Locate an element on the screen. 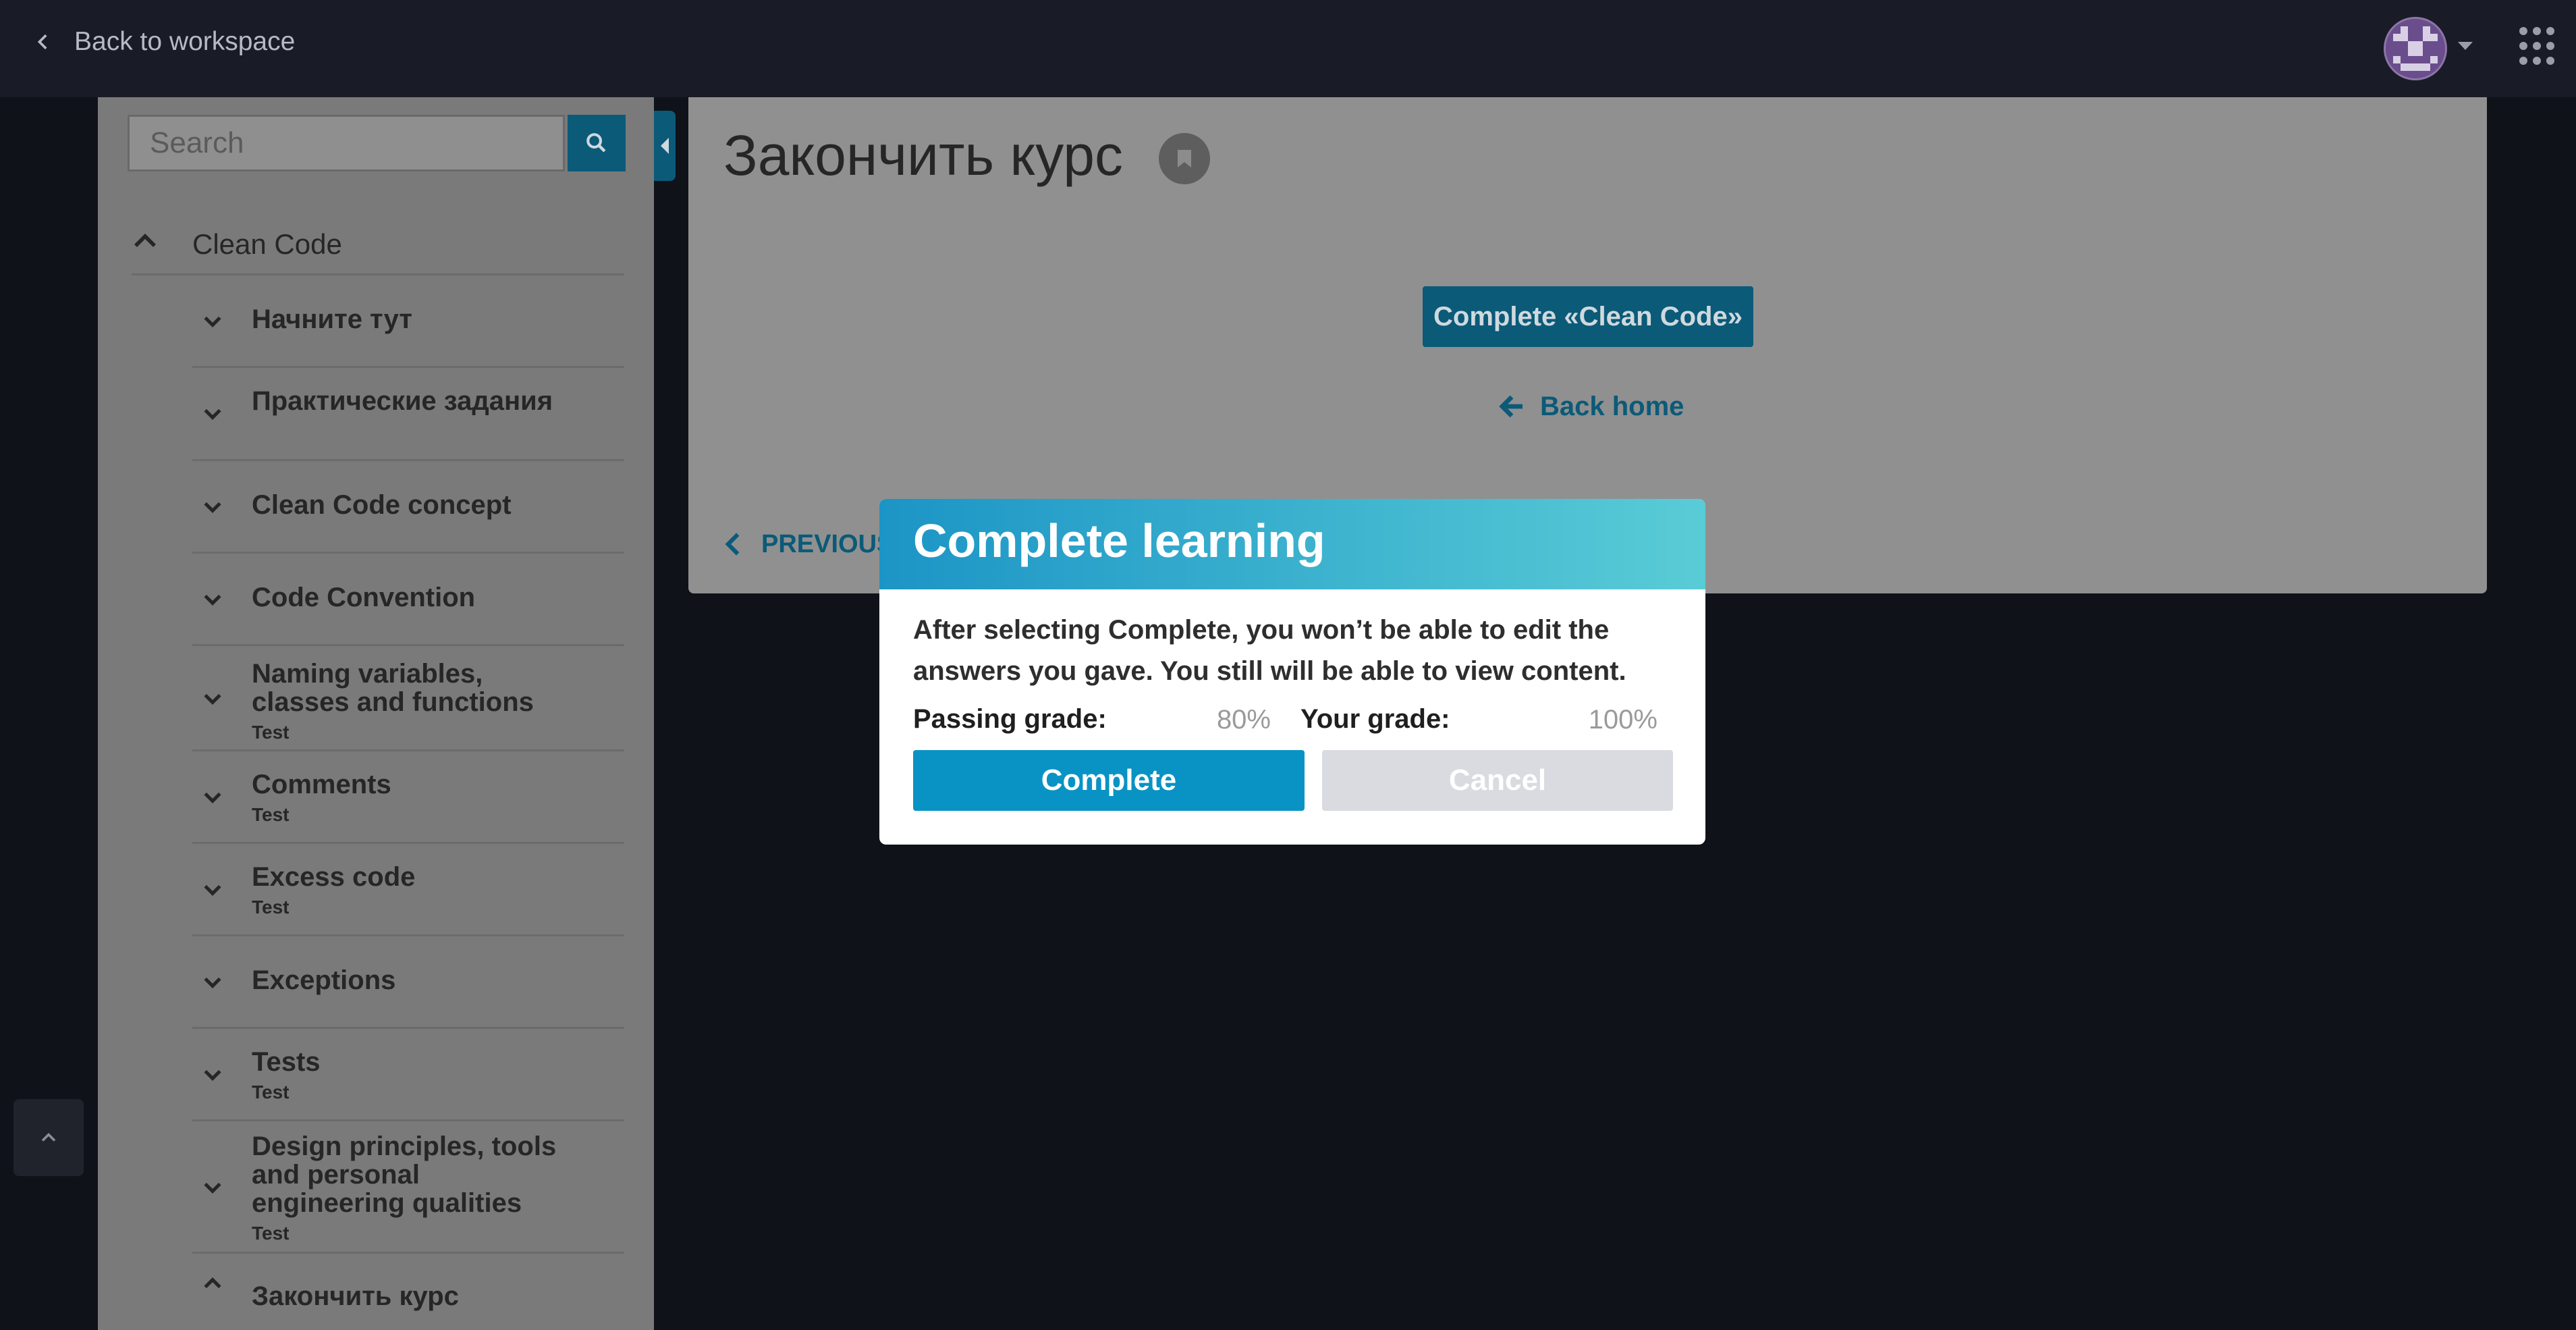 This screenshot has height=1330, width=2576. complete-course-button: Complete «Clean Code» is located at coordinates (1588, 316).